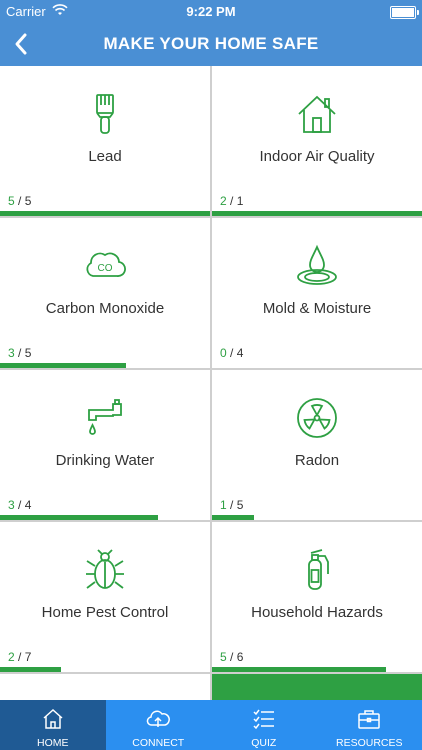 The width and height of the screenshot is (422, 750). What do you see at coordinates (20, 353) in the screenshot?
I see `progress-count: 3 / 5` at bounding box center [20, 353].